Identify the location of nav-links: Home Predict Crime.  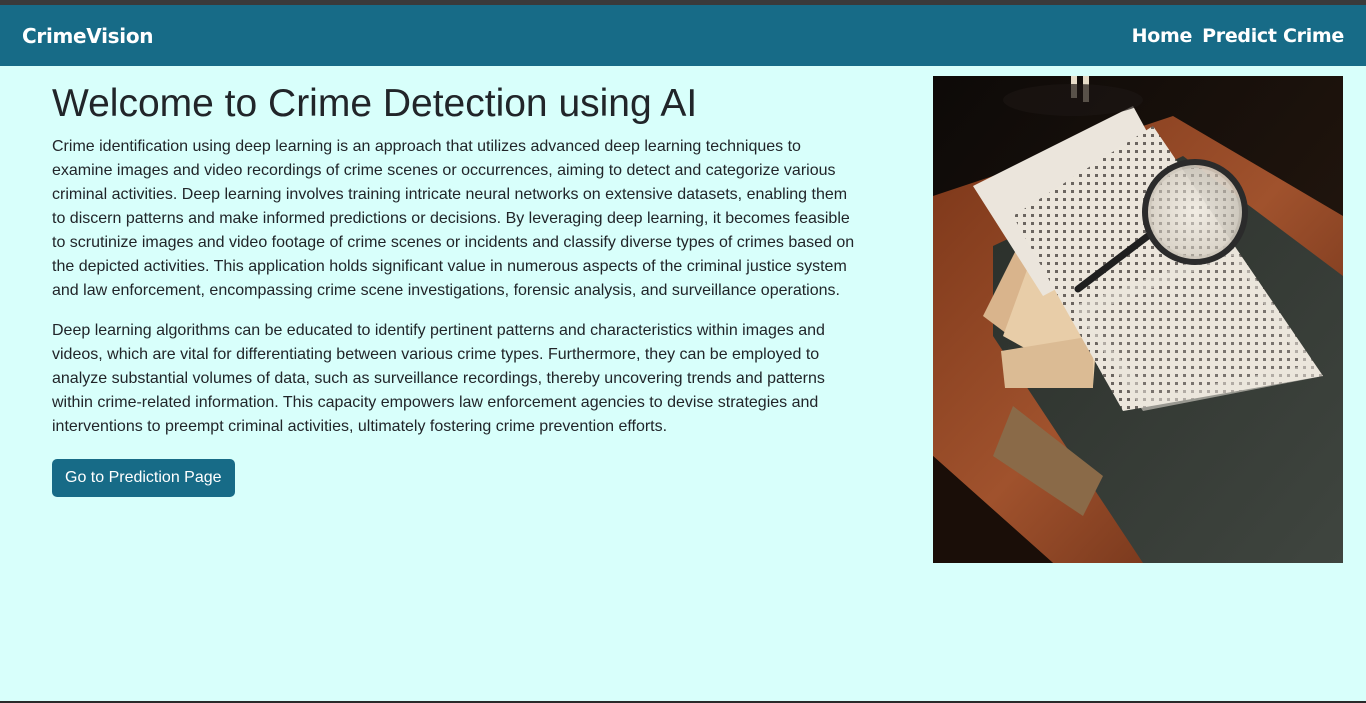
(1238, 36).